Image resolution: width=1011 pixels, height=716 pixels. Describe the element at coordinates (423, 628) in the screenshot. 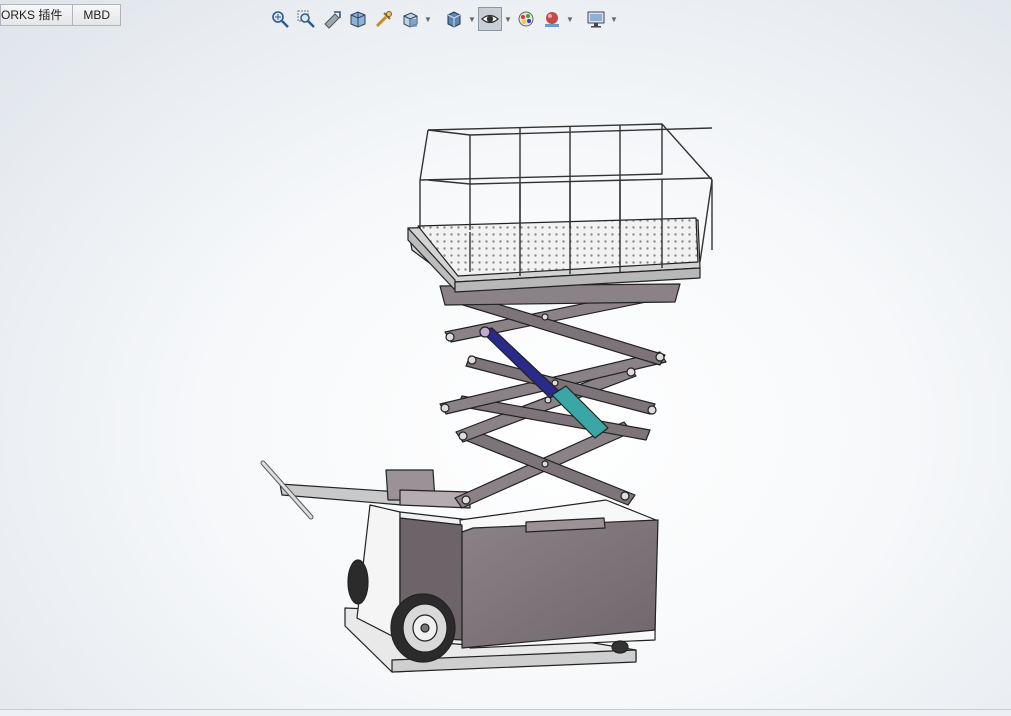

I see `front-wheel` at that location.